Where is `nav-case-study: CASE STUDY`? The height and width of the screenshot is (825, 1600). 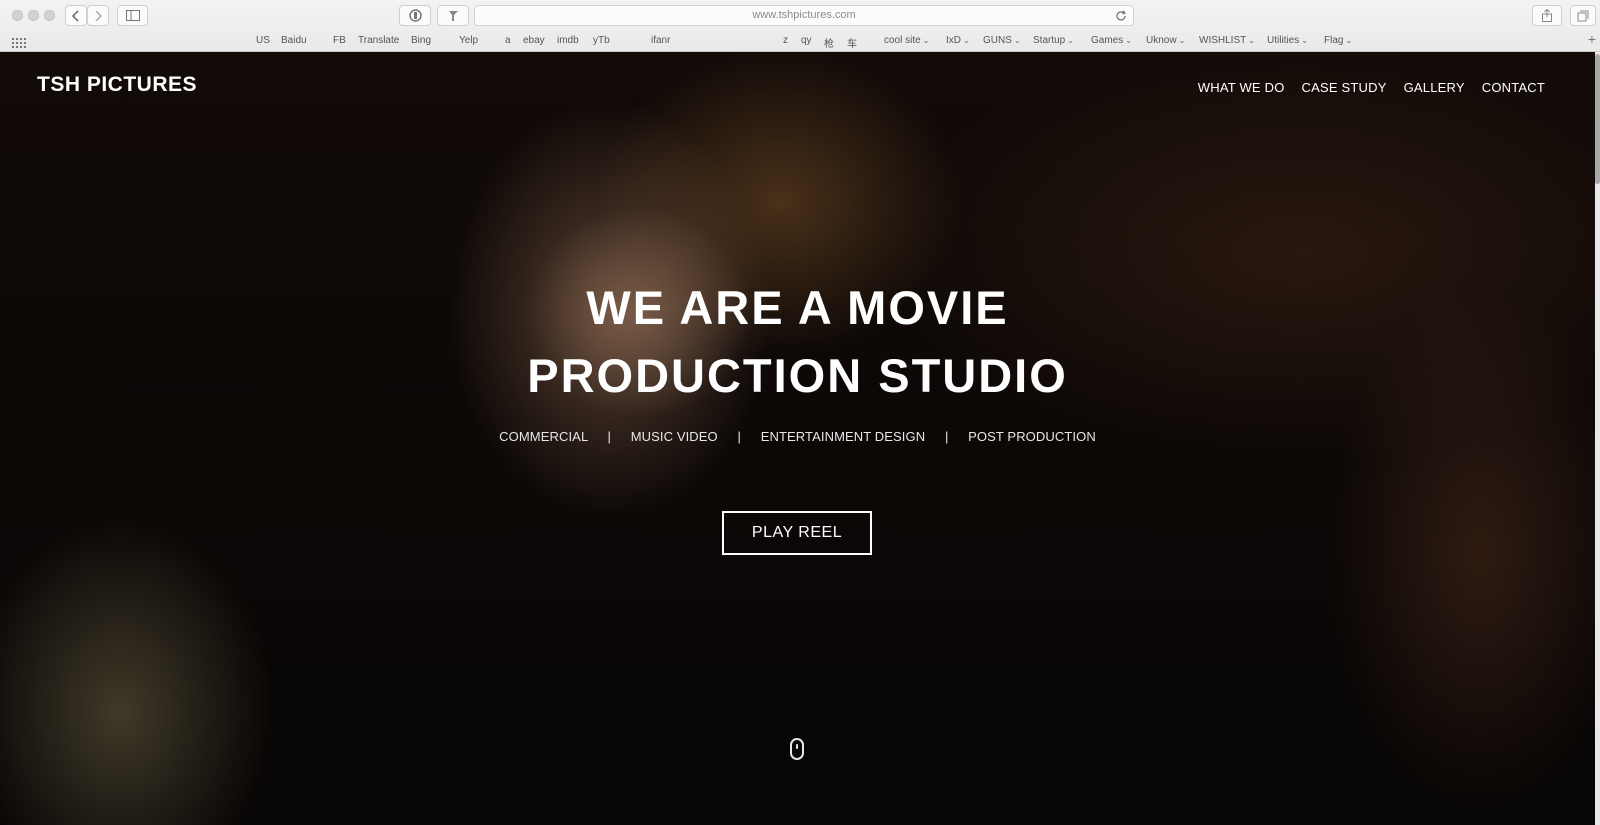 nav-case-study: CASE STUDY is located at coordinates (1344, 87).